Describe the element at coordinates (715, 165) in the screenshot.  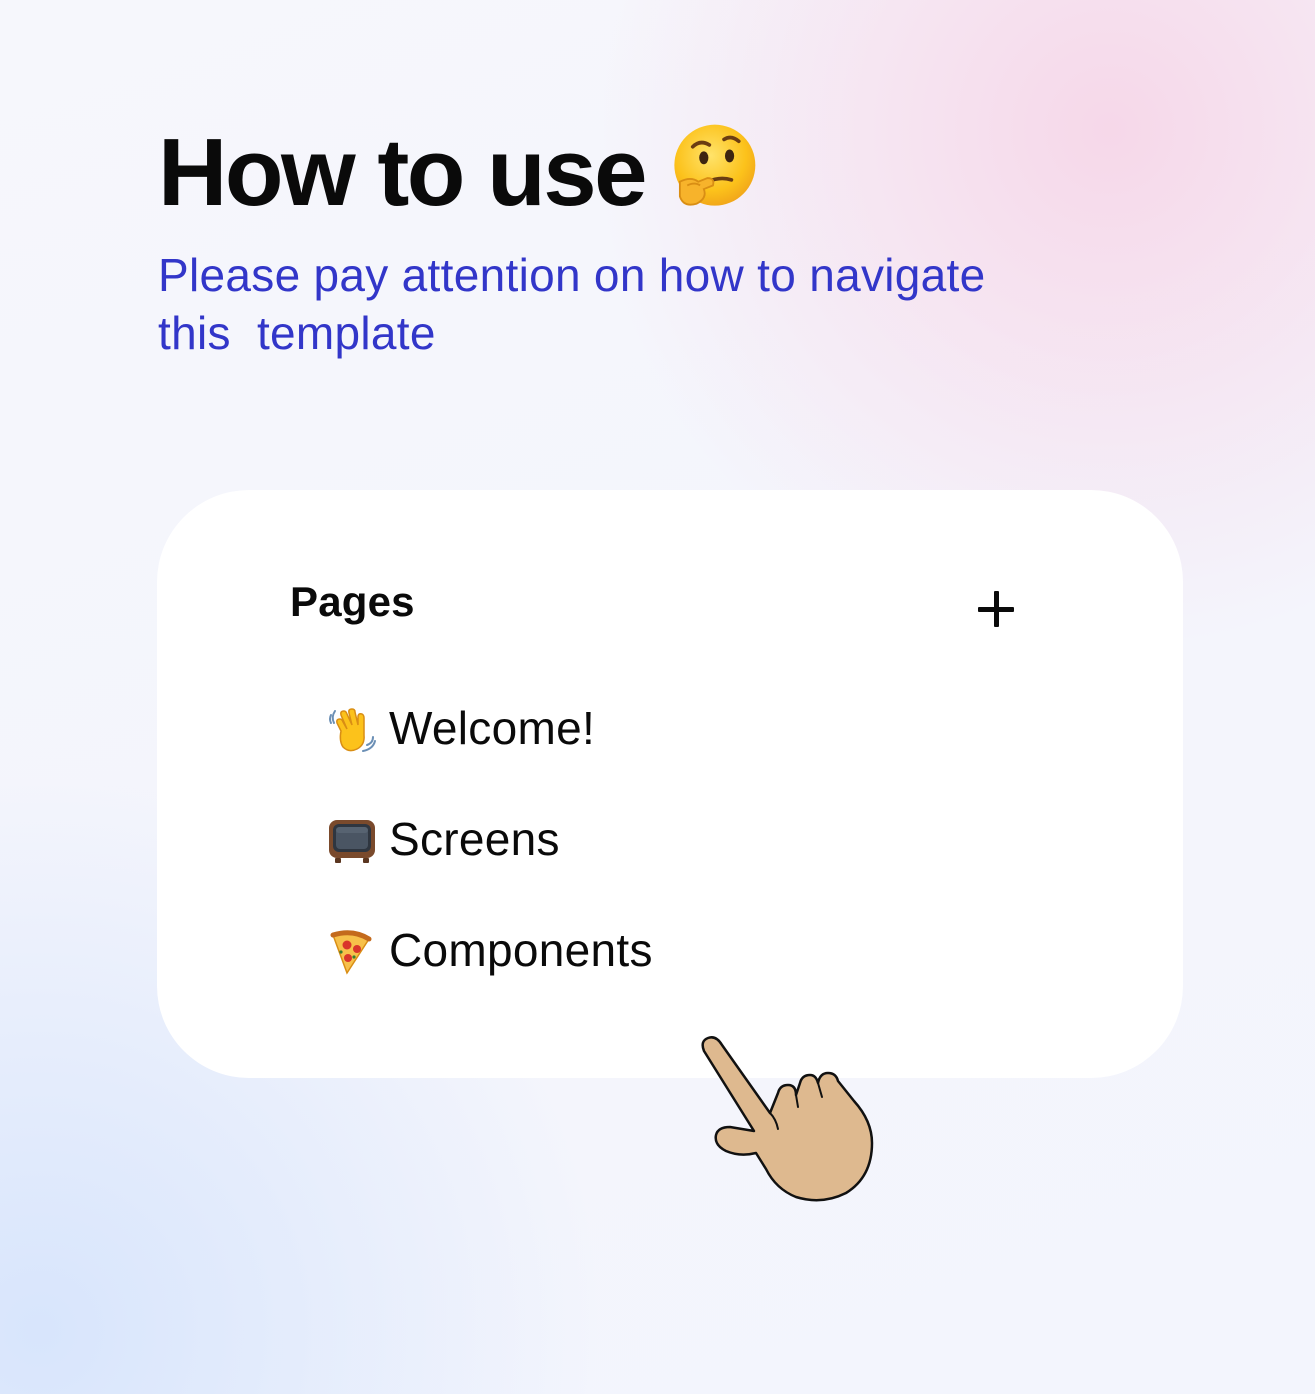
I see `thinking-face-icon` at that location.